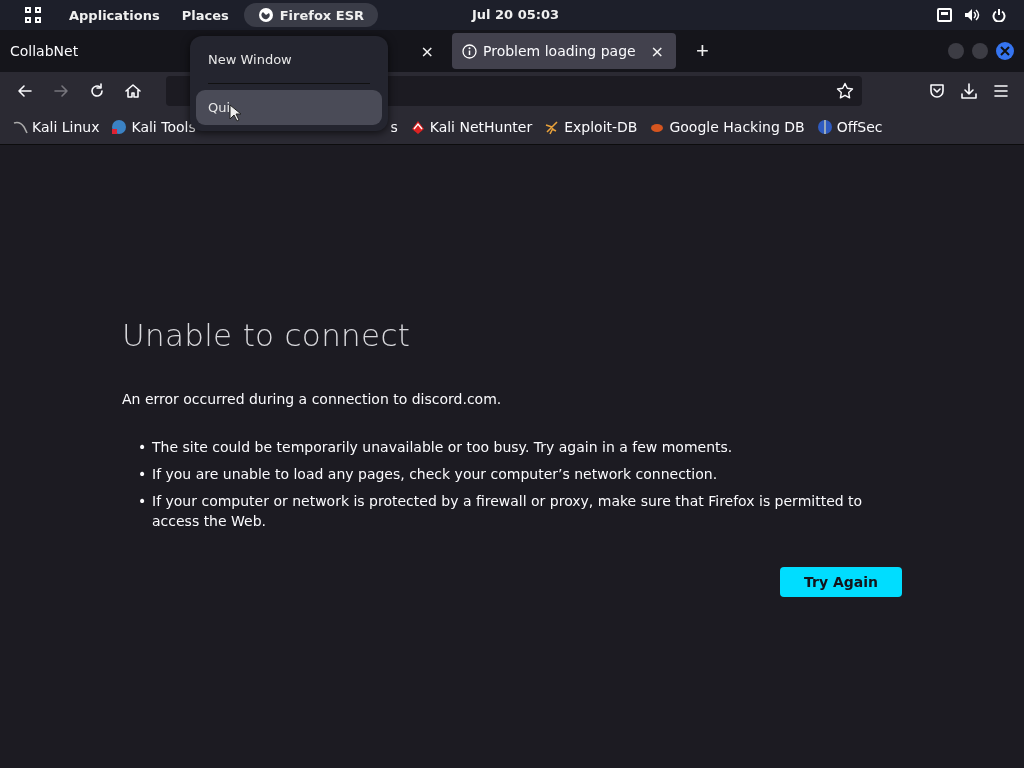  What do you see at coordinates (845, 91) in the screenshot?
I see `star-icon` at bounding box center [845, 91].